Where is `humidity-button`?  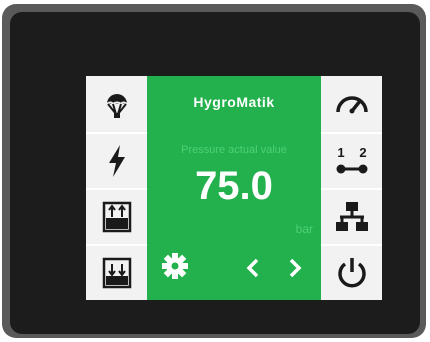
humidity-button is located at coordinates (116, 103).